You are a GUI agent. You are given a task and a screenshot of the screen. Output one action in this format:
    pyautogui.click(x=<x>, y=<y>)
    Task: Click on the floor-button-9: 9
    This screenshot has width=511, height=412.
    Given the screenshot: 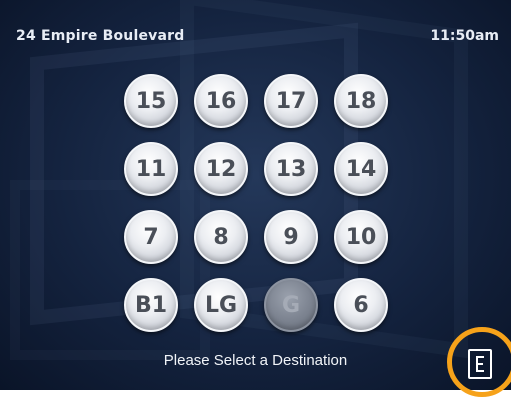 What is the action you would take?
    pyautogui.click(x=291, y=237)
    